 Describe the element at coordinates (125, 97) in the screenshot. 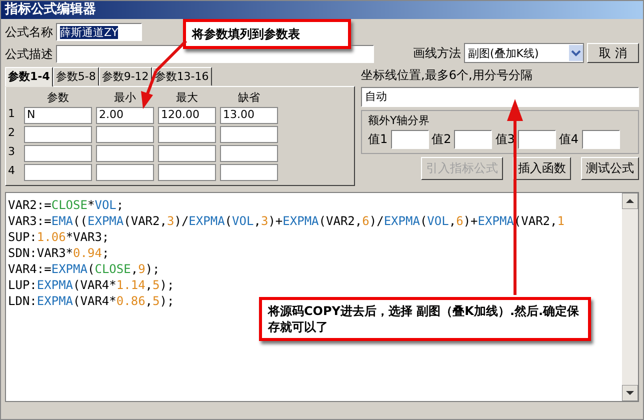

I see `column-header: 最小` at that location.